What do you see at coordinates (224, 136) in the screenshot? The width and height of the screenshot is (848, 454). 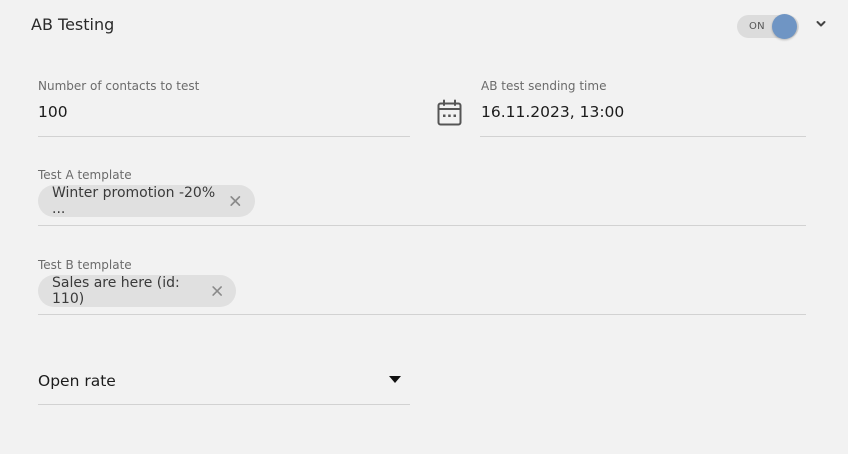 I see `contacts-underline` at bounding box center [224, 136].